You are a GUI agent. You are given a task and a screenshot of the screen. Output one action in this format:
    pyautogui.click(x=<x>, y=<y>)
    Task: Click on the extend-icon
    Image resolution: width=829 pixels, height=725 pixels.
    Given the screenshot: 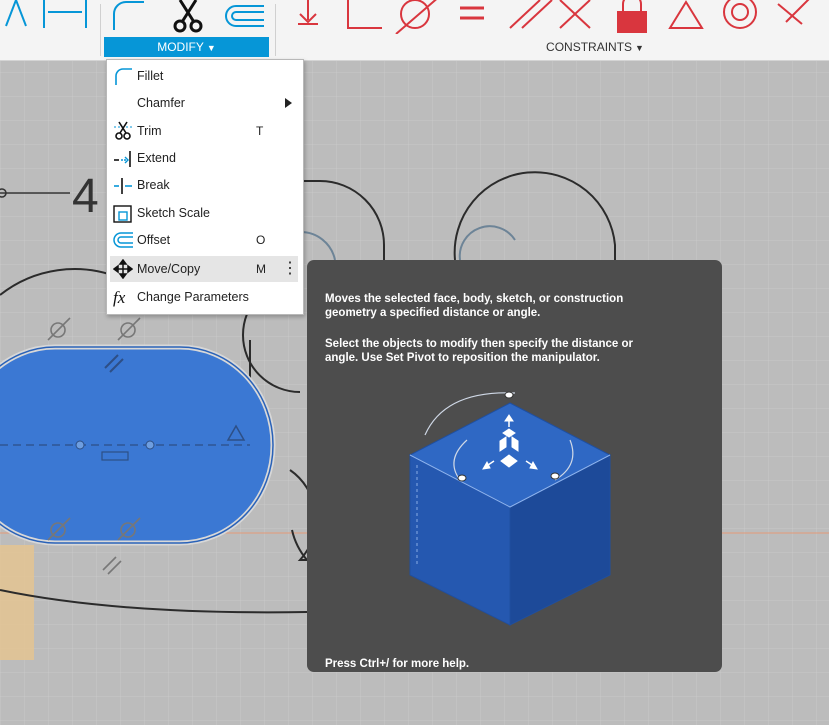 What is the action you would take?
    pyautogui.click(x=122, y=159)
    